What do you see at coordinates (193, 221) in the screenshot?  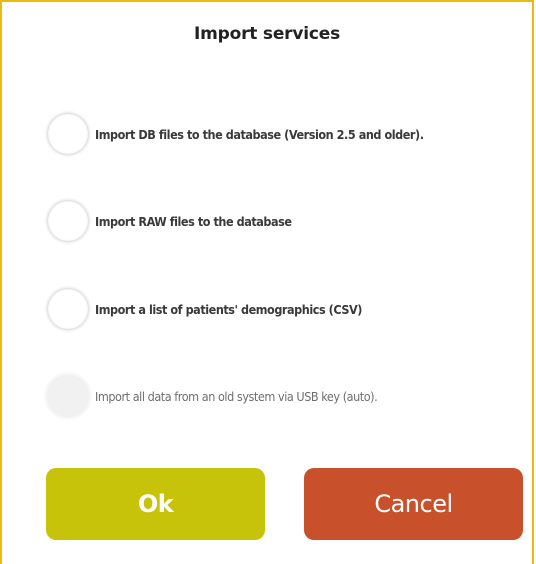 I see `option-label: Import RAW files to the database` at bounding box center [193, 221].